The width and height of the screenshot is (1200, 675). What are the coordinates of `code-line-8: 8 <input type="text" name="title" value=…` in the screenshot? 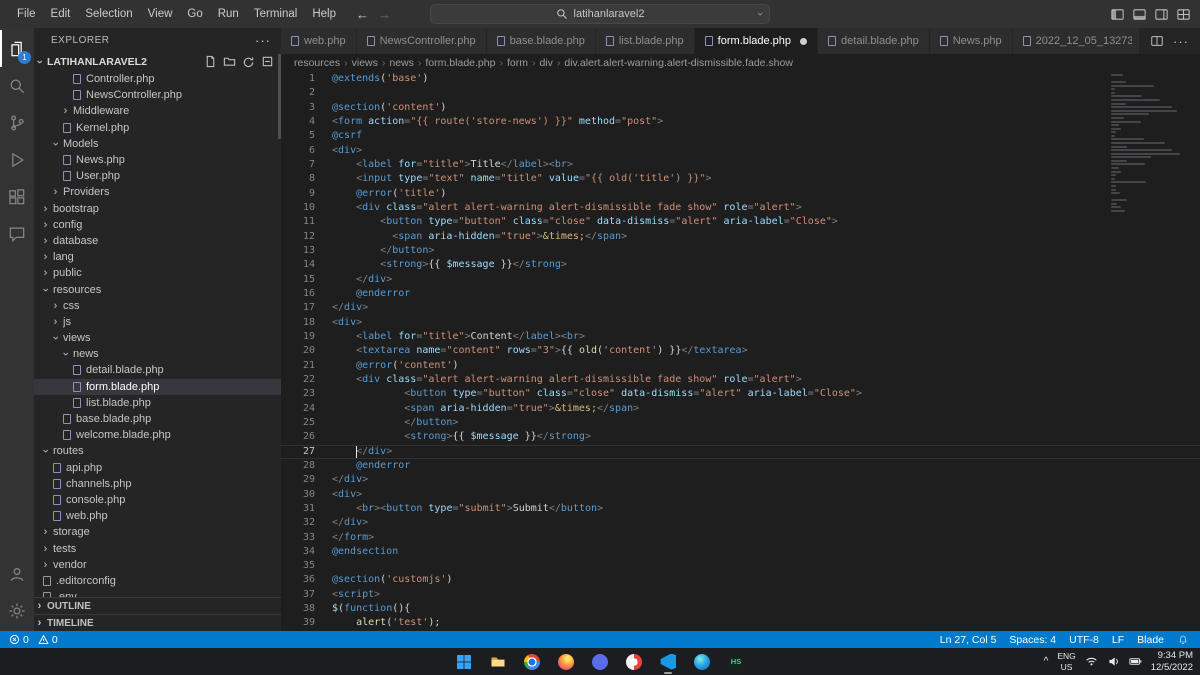 It's located at (740, 179).